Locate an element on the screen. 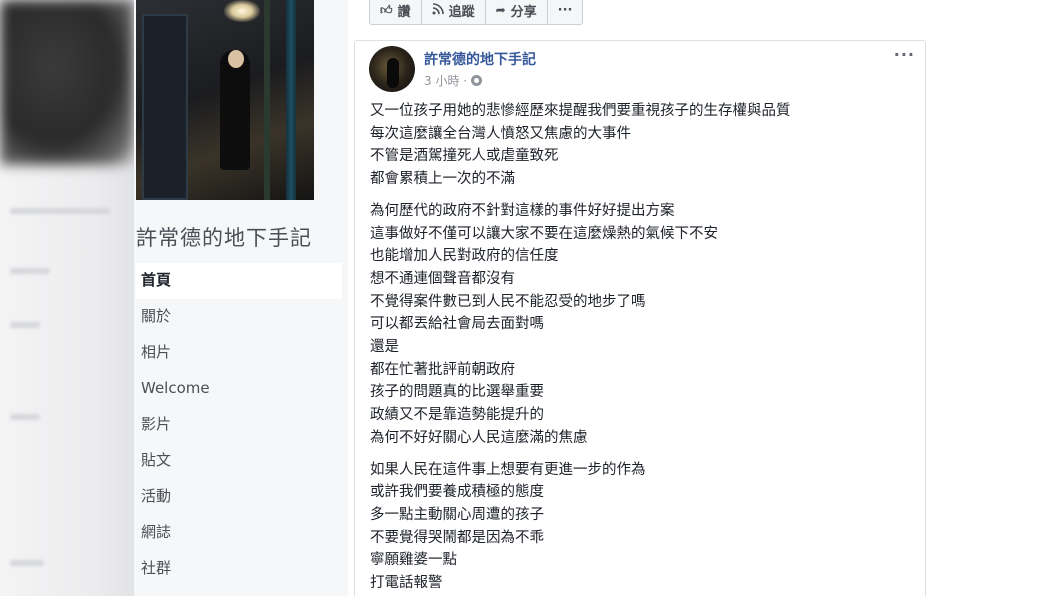 This screenshot has height=596, width=1060. like-label: 讚 is located at coordinates (404, 12).